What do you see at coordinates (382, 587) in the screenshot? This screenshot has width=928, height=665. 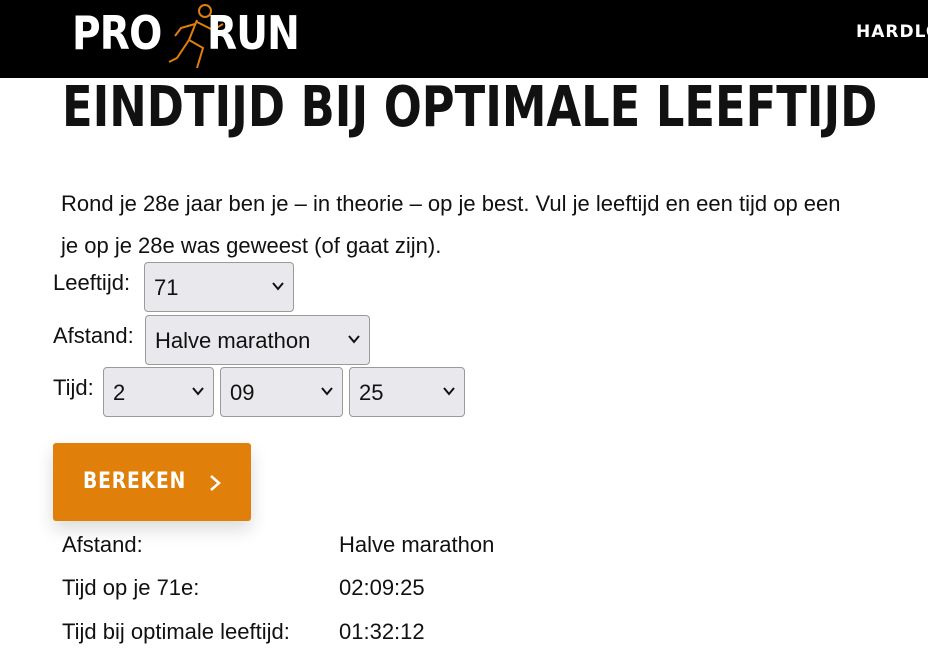 I see `result-time-at-age-value: 02:09:25` at bounding box center [382, 587].